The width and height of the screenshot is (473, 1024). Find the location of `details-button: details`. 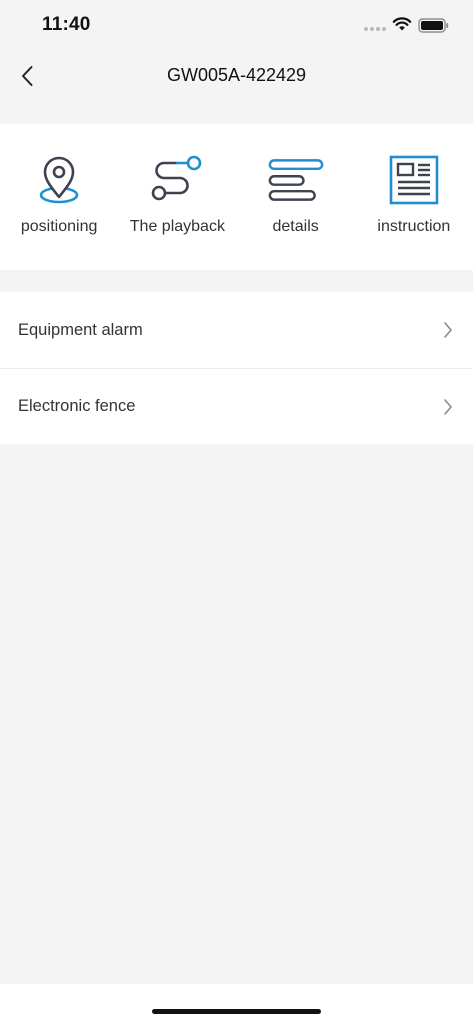

details-button: details is located at coordinates (296, 197).